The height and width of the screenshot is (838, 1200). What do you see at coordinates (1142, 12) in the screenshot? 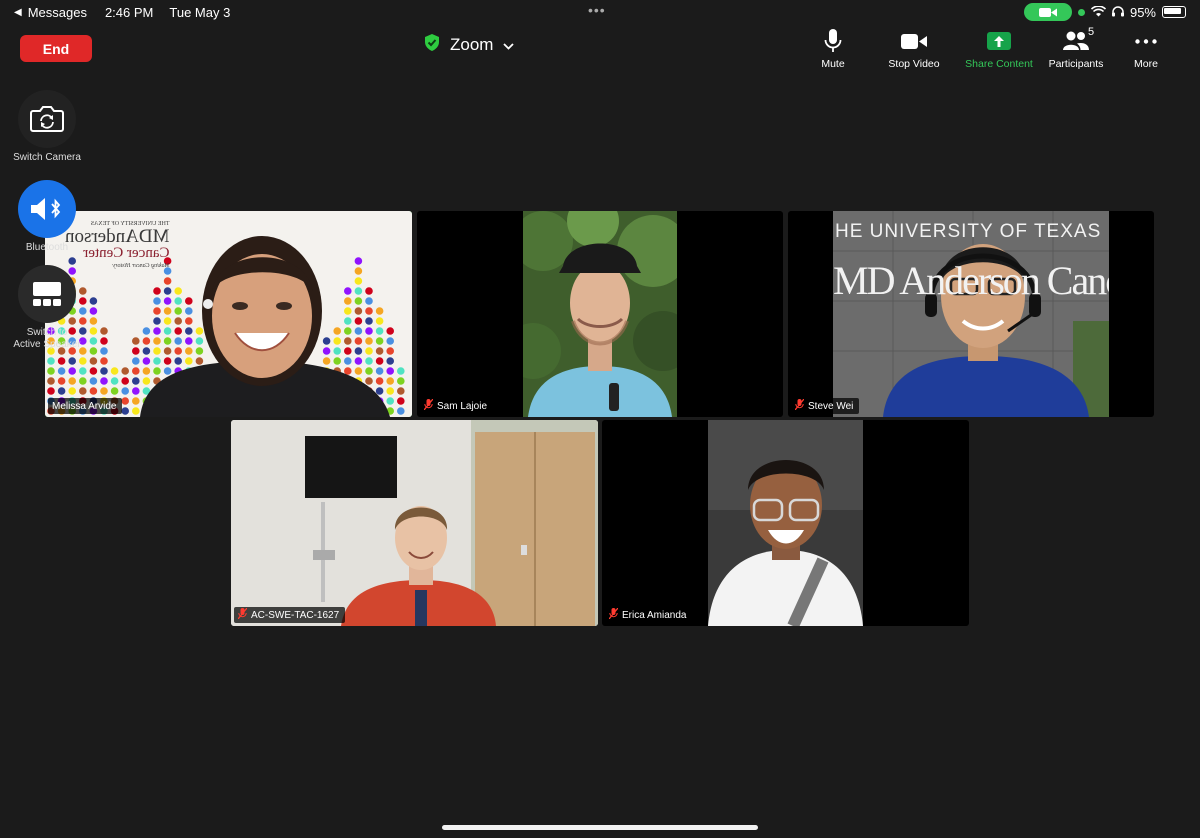
I see `battery-percent: 95%` at bounding box center [1142, 12].